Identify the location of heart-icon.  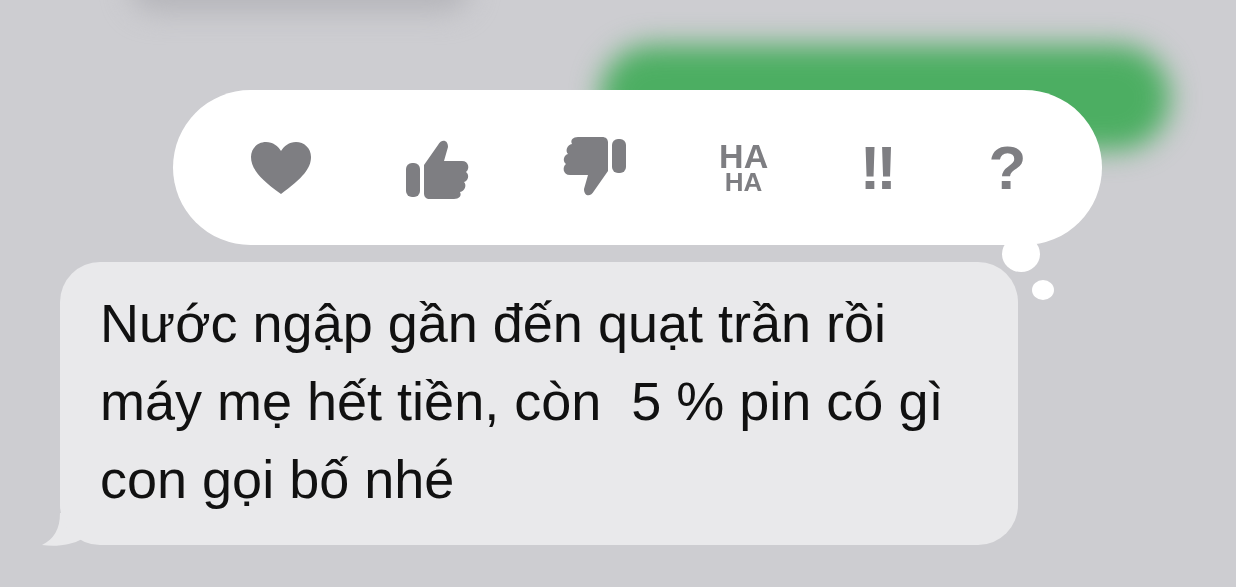
(280, 167).